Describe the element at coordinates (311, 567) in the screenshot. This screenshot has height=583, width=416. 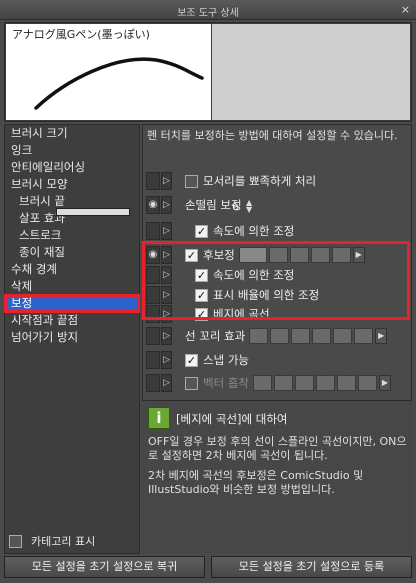
I see `register-defaults-button: 모든 설정을 초기 설정으로 등록` at that location.